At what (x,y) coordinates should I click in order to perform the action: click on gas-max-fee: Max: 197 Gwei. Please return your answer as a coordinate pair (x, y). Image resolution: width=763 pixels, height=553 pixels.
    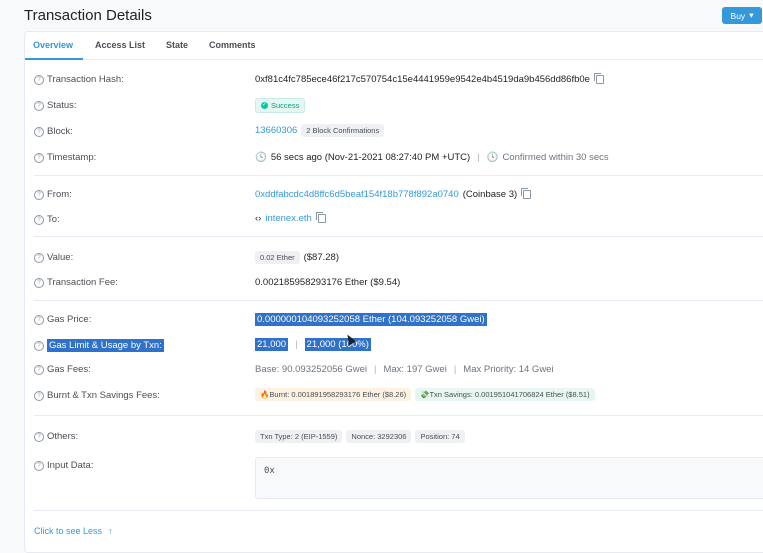
    Looking at the image, I should click on (415, 369).